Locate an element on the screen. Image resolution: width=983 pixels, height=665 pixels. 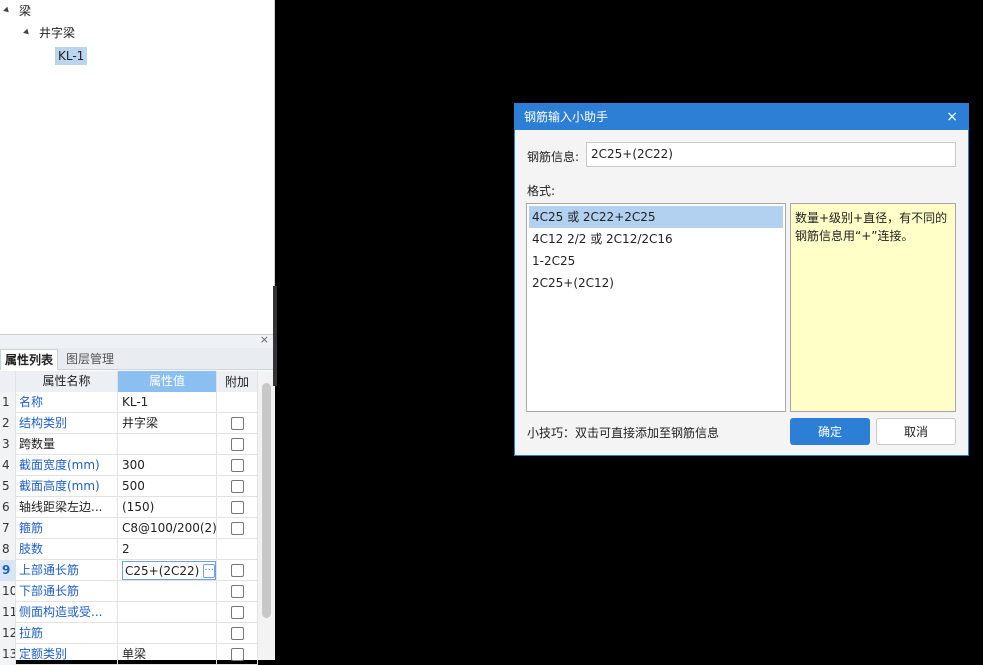
property-value: KL-1 is located at coordinates (167, 402).